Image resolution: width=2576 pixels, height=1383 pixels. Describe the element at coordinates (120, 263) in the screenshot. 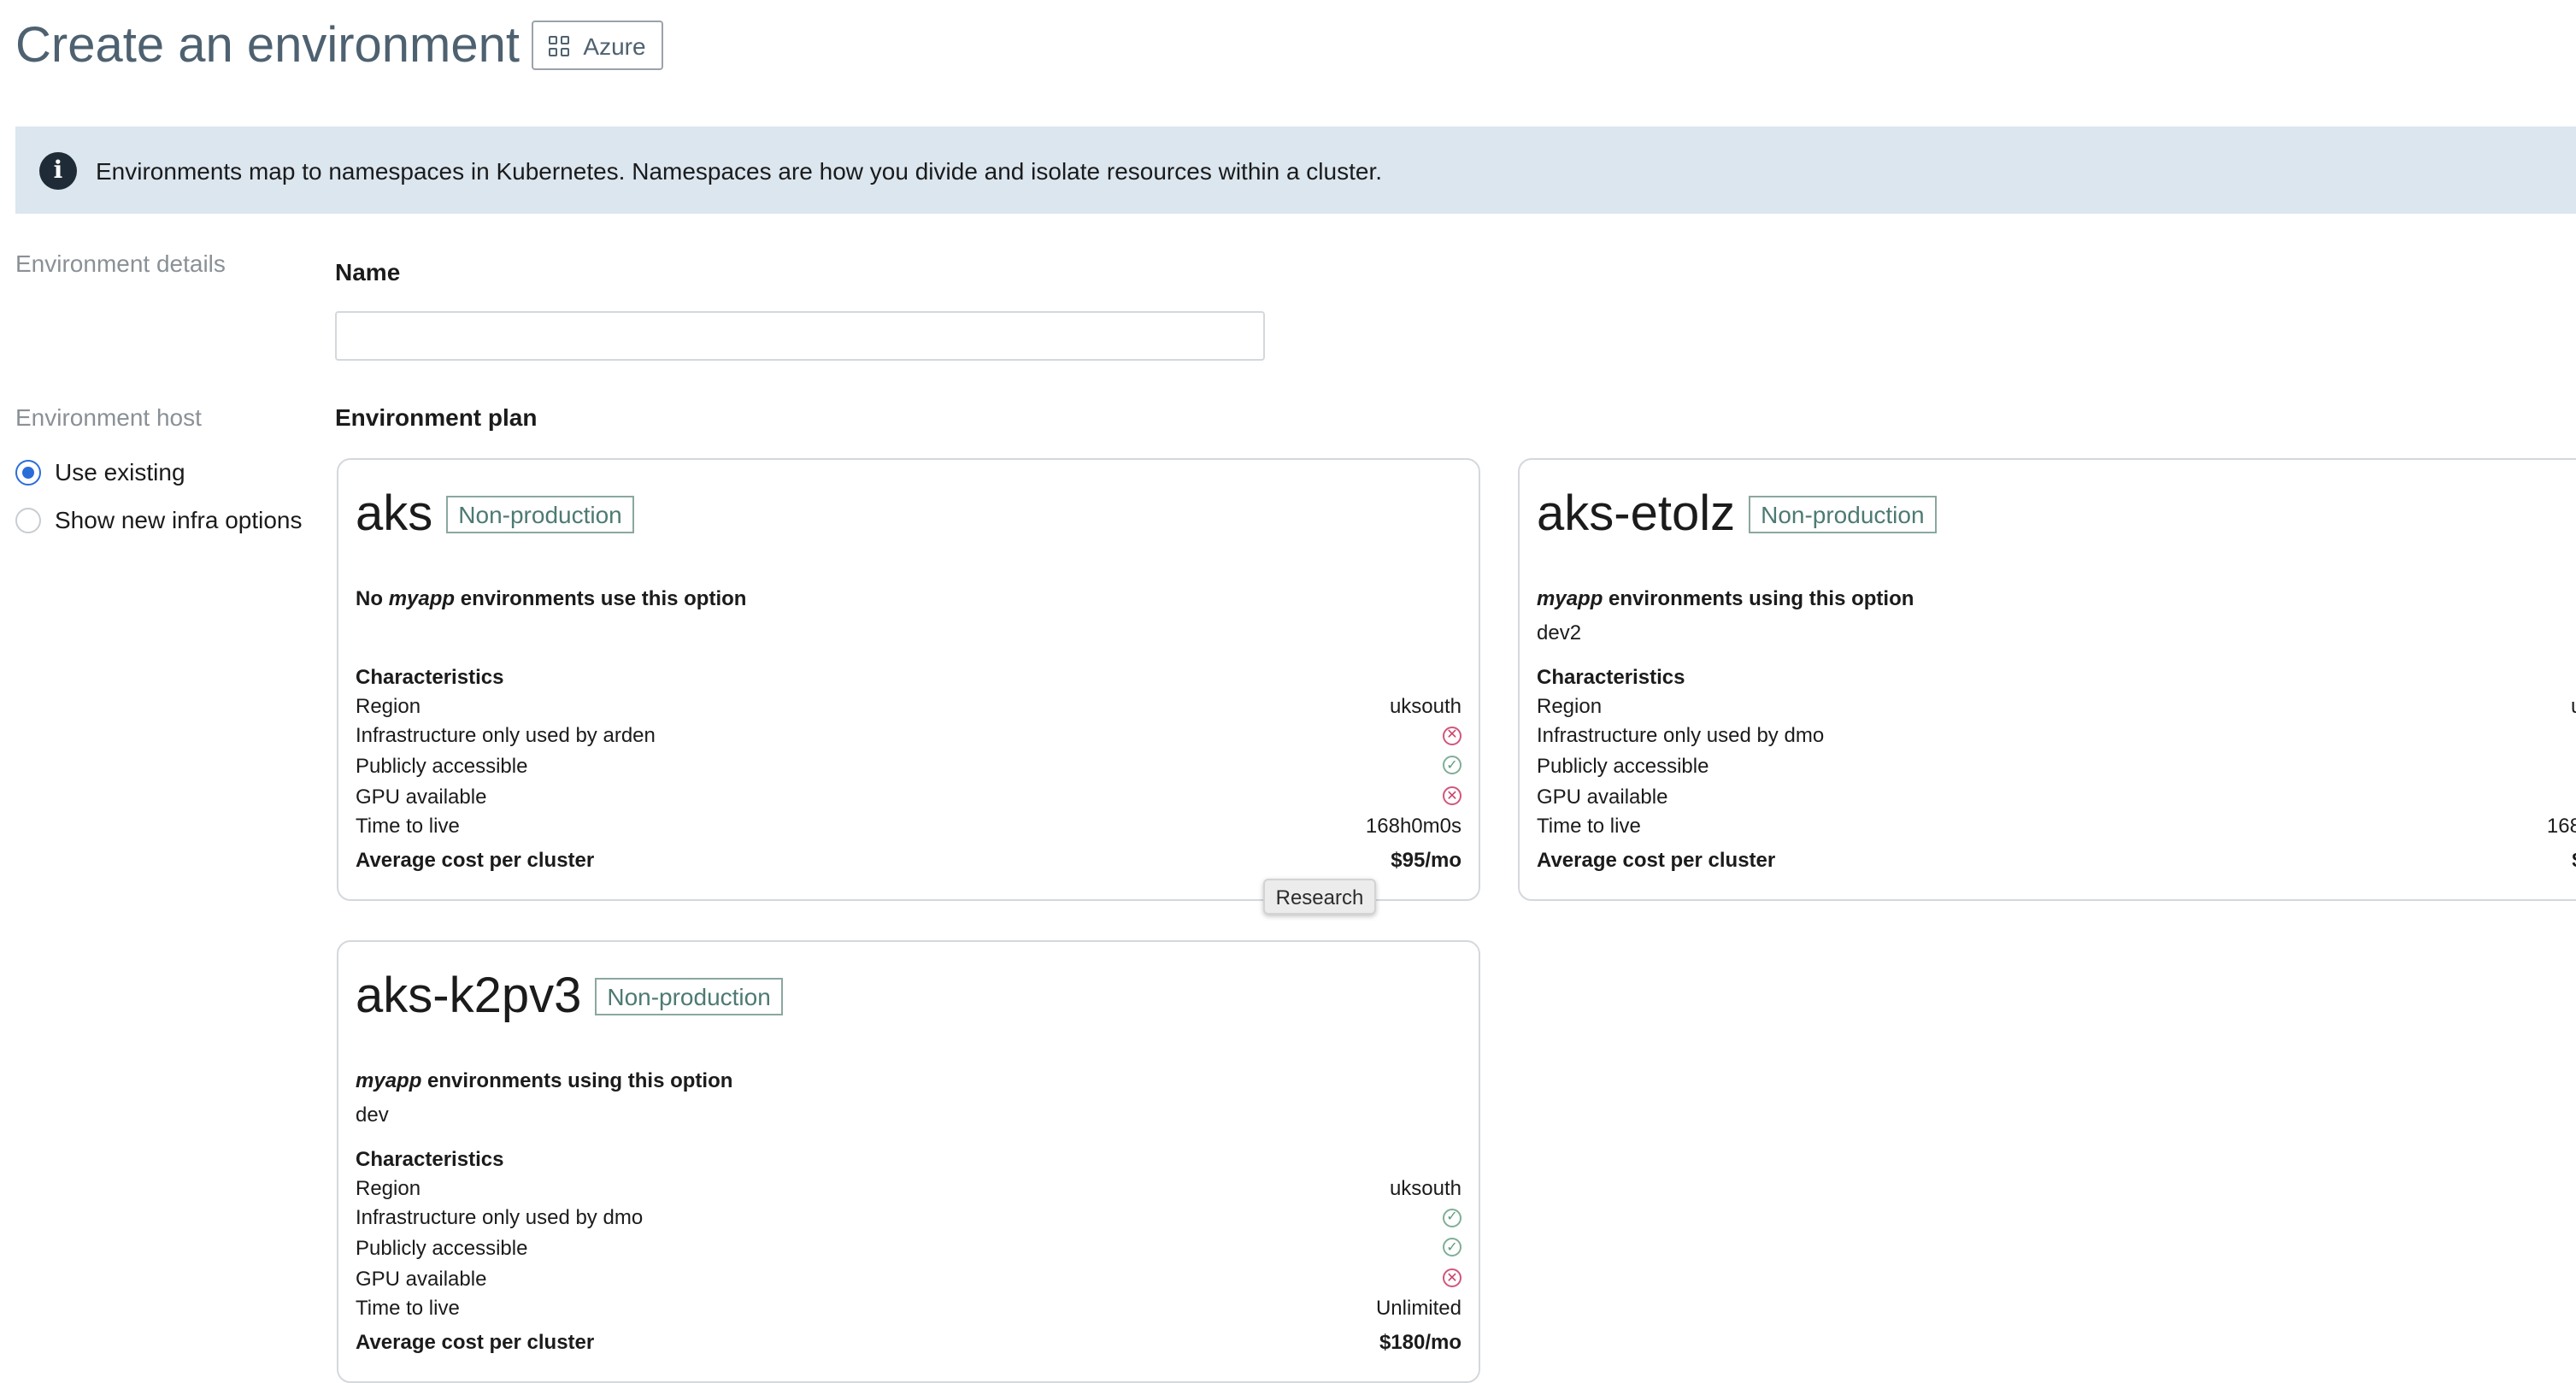

I see `environment-details-label: Environment details` at that location.